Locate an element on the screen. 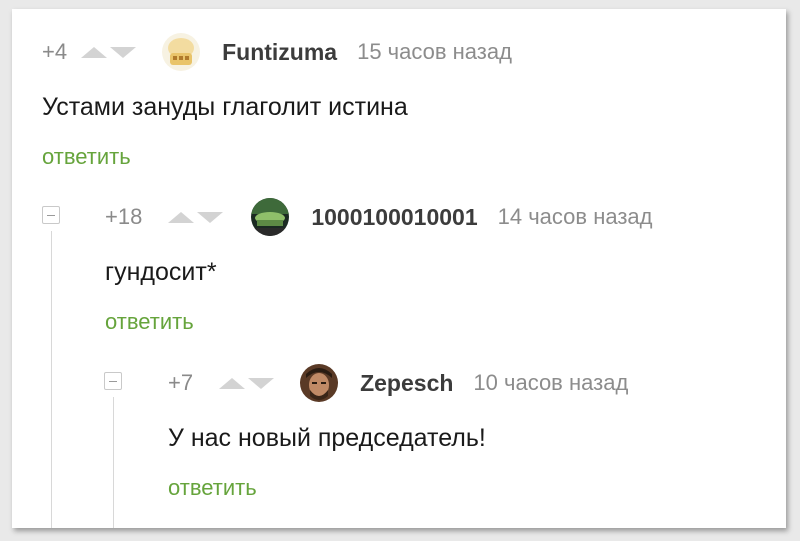 Image resolution: width=800 pixels, height=541 pixels. comment-header: +7 Zepesch 10 часов назад is located at coordinates (398, 383).